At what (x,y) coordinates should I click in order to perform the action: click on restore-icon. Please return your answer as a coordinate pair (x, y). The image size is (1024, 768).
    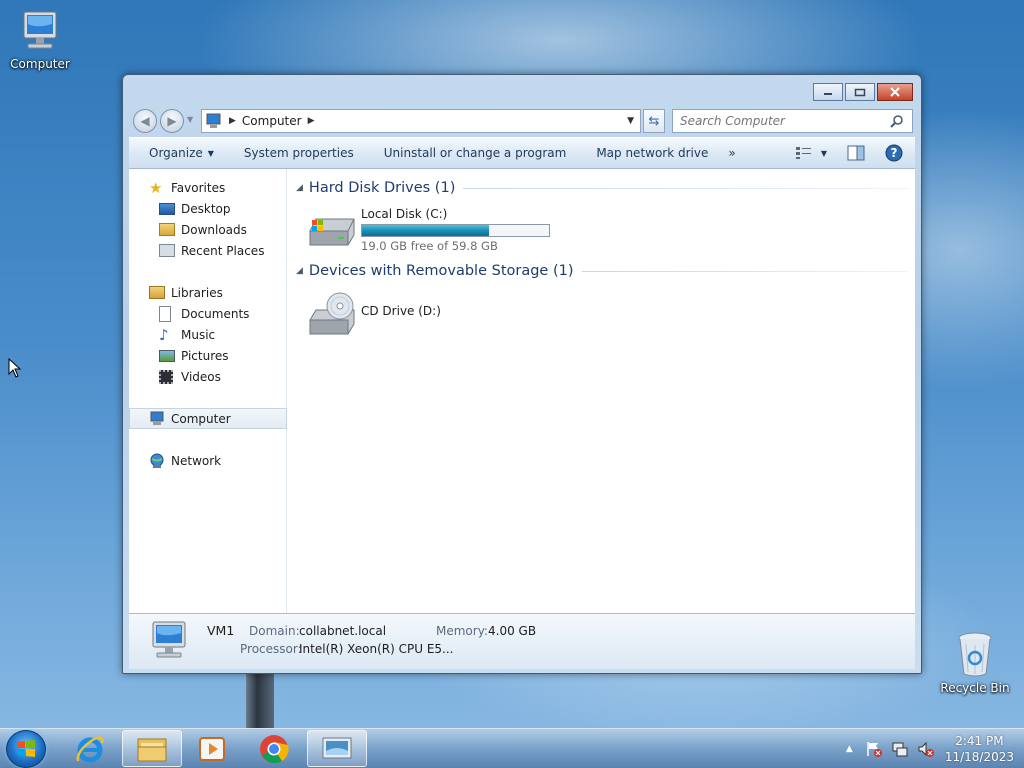
    Looking at the image, I should click on (860, 92).